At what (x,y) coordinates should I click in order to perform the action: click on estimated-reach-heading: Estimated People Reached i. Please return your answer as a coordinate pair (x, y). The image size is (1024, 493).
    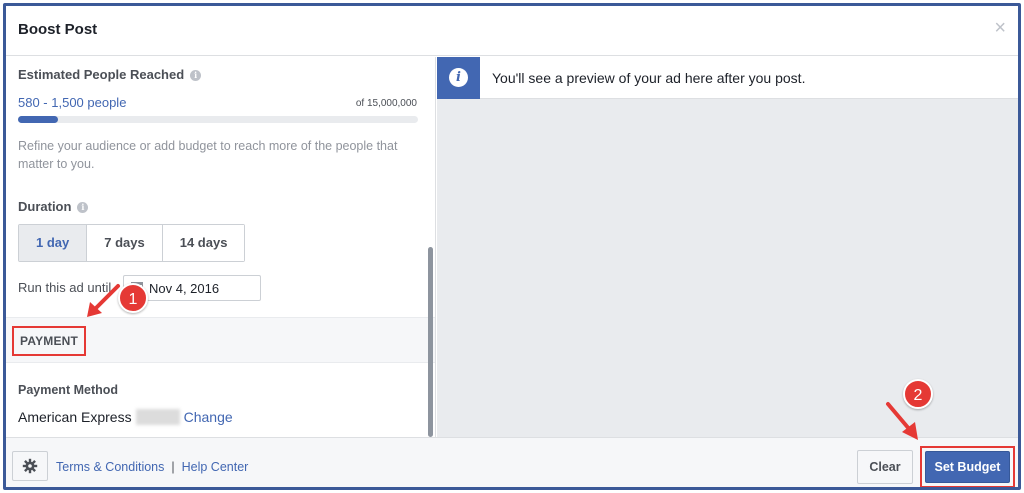
    Looking at the image, I should click on (110, 74).